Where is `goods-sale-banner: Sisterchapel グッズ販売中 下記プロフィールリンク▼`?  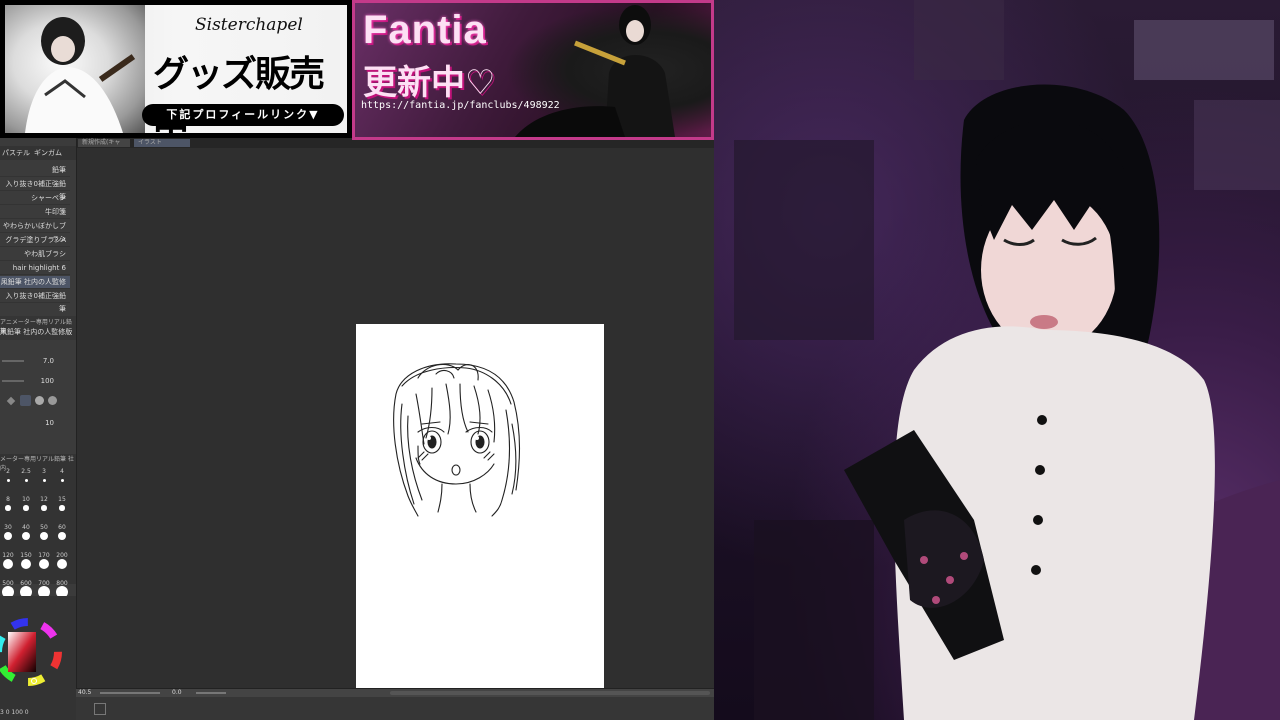 goods-sale-banner: Sisterchapel グッズ販売中 下記プロフィールリンク▼ is located at coordinates (176, 69).